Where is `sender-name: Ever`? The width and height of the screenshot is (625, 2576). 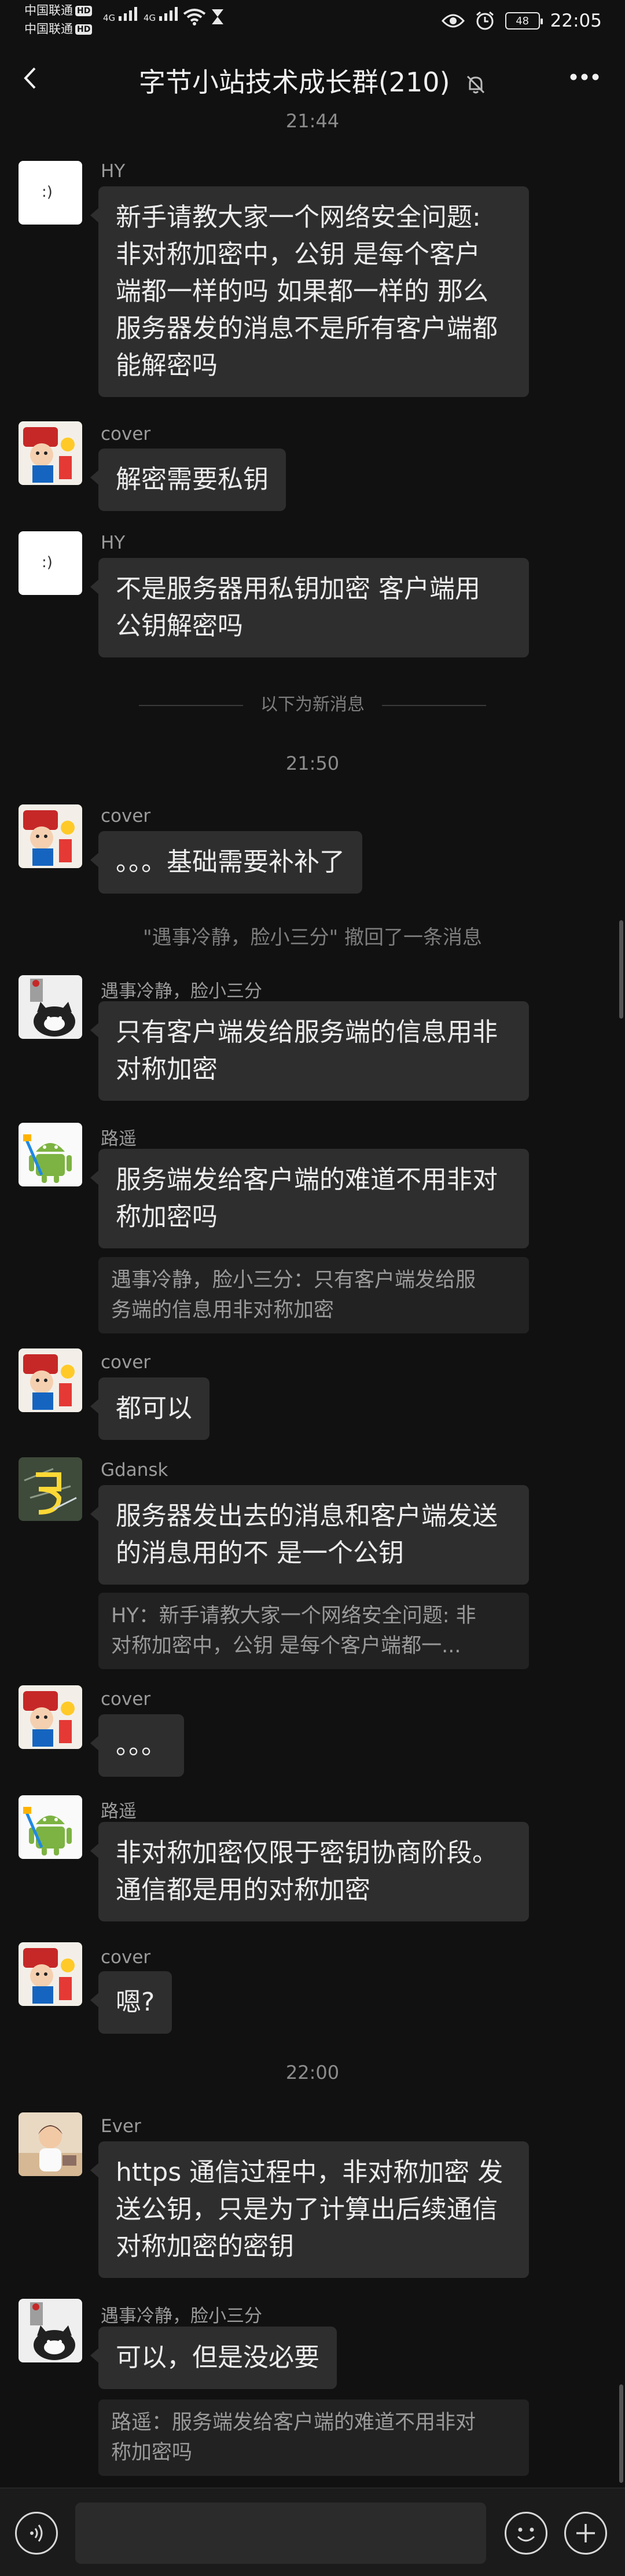 sender-name: Ever is located at coordinates (121, 2126).